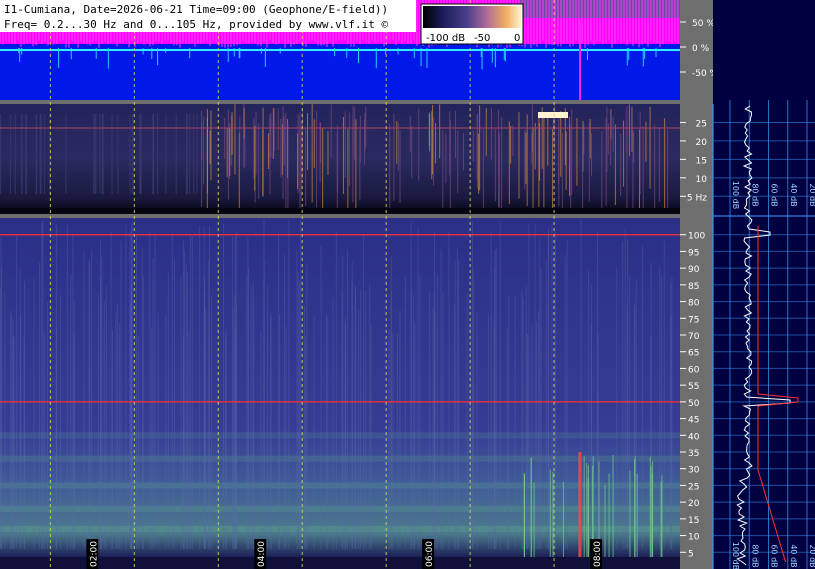 The width and height of the screenshot is (815, 569). I want to click on fullspec-floor, so click(340, 563).